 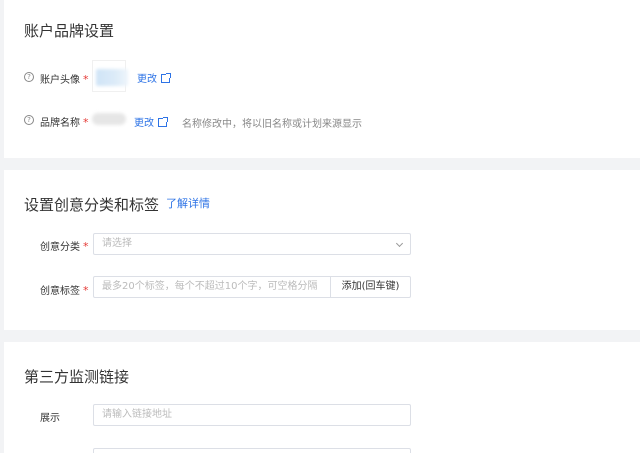 I want to click on avatar, so click(x=110, y=76).